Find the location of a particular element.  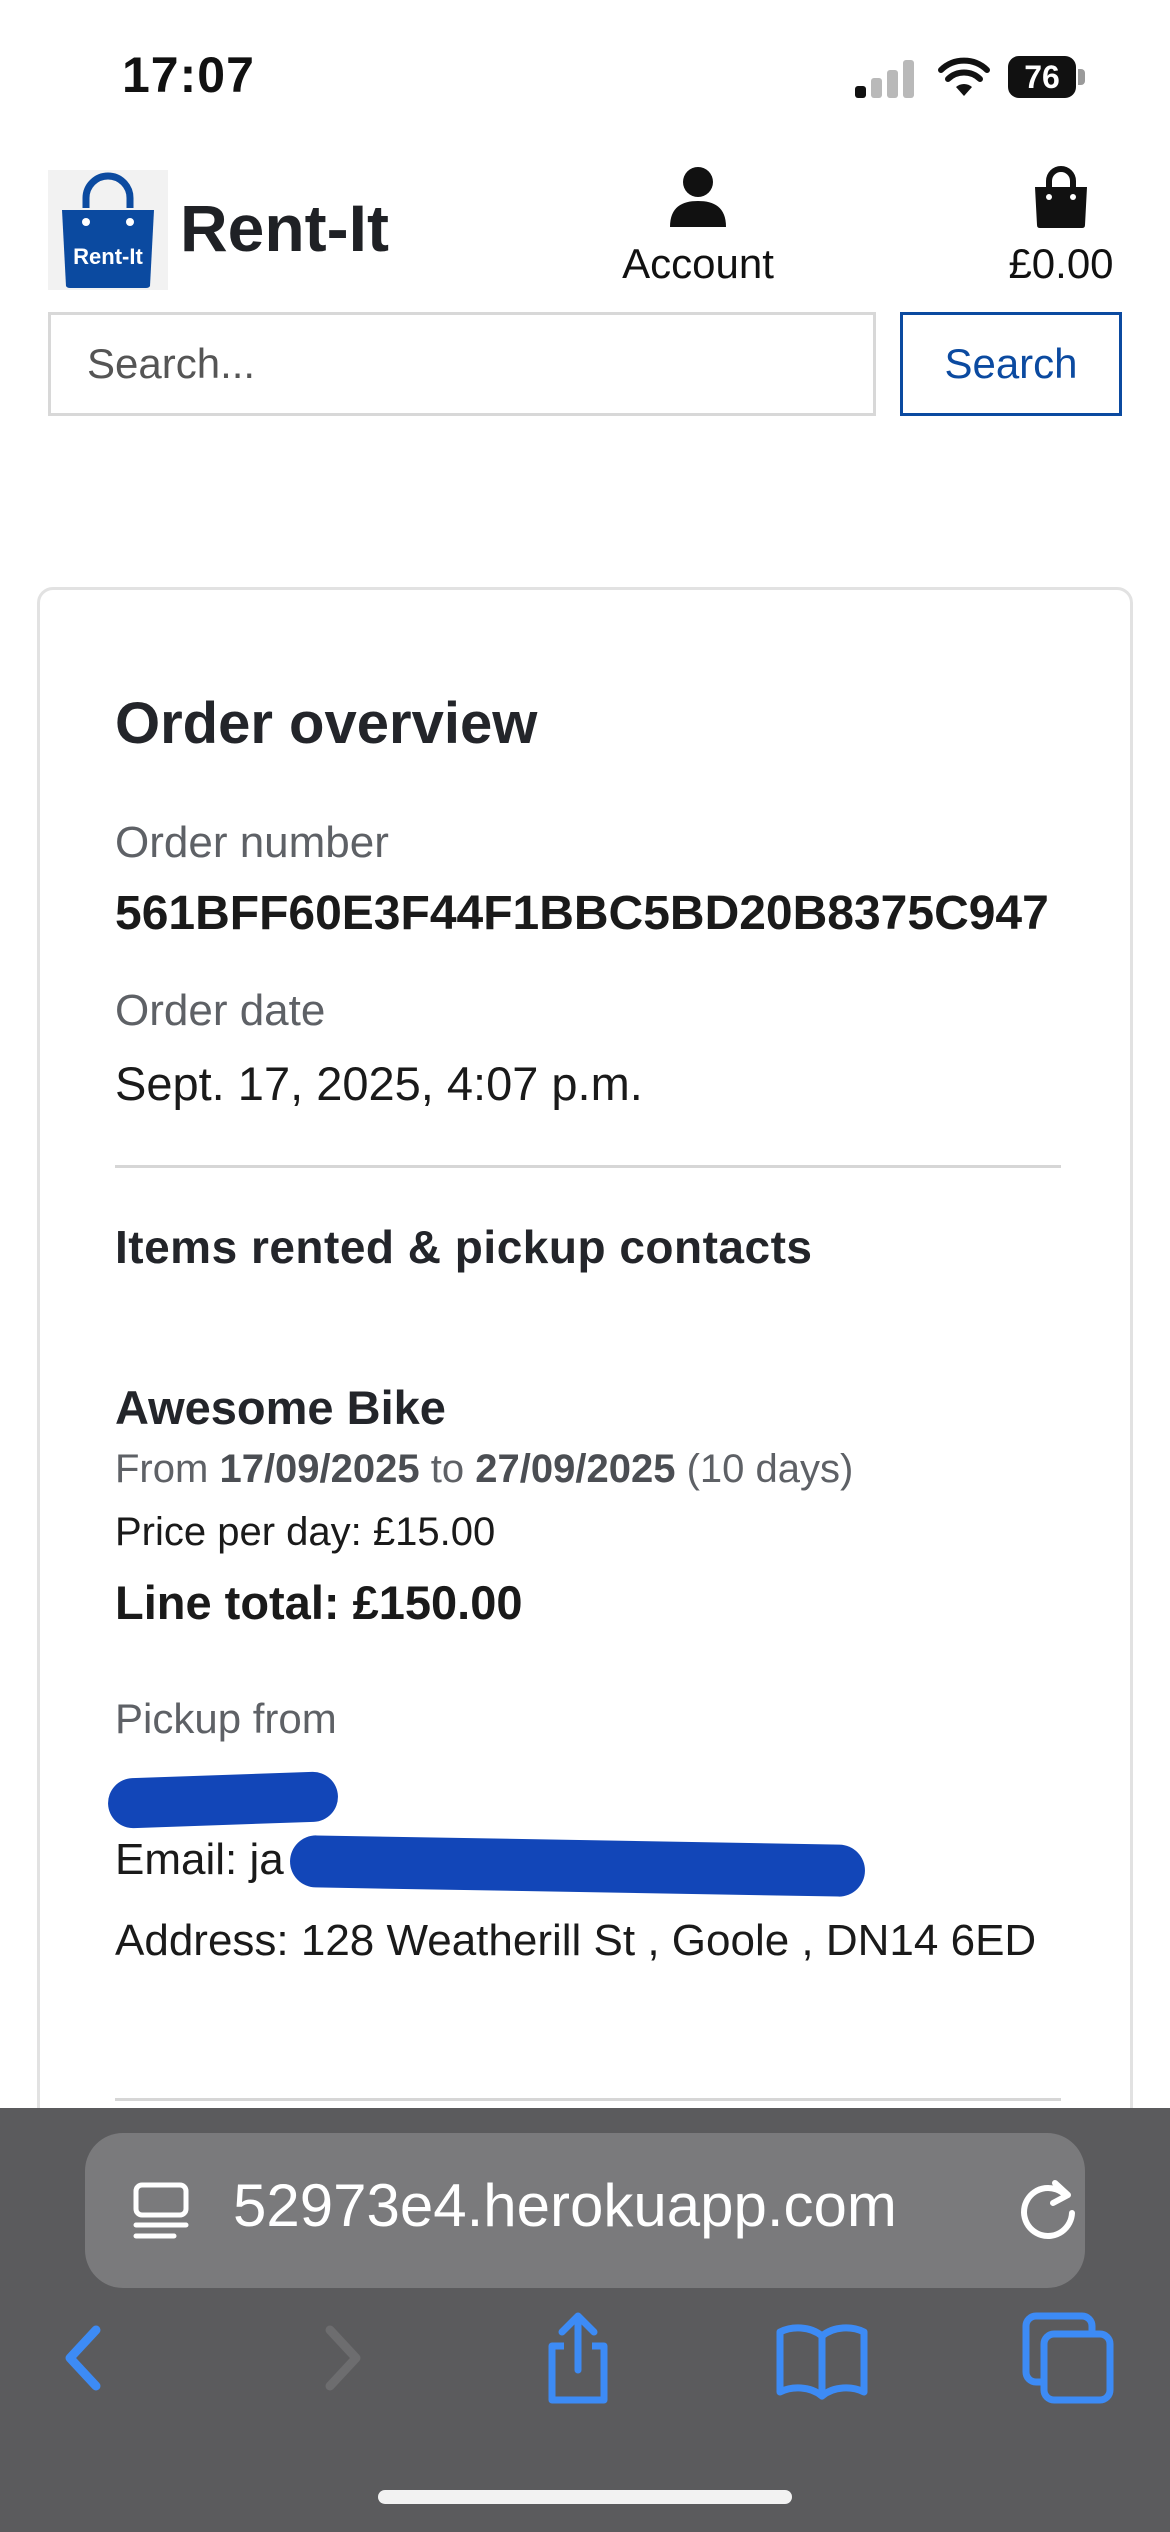

reload-icon is located at coordinates (1048, 2210).